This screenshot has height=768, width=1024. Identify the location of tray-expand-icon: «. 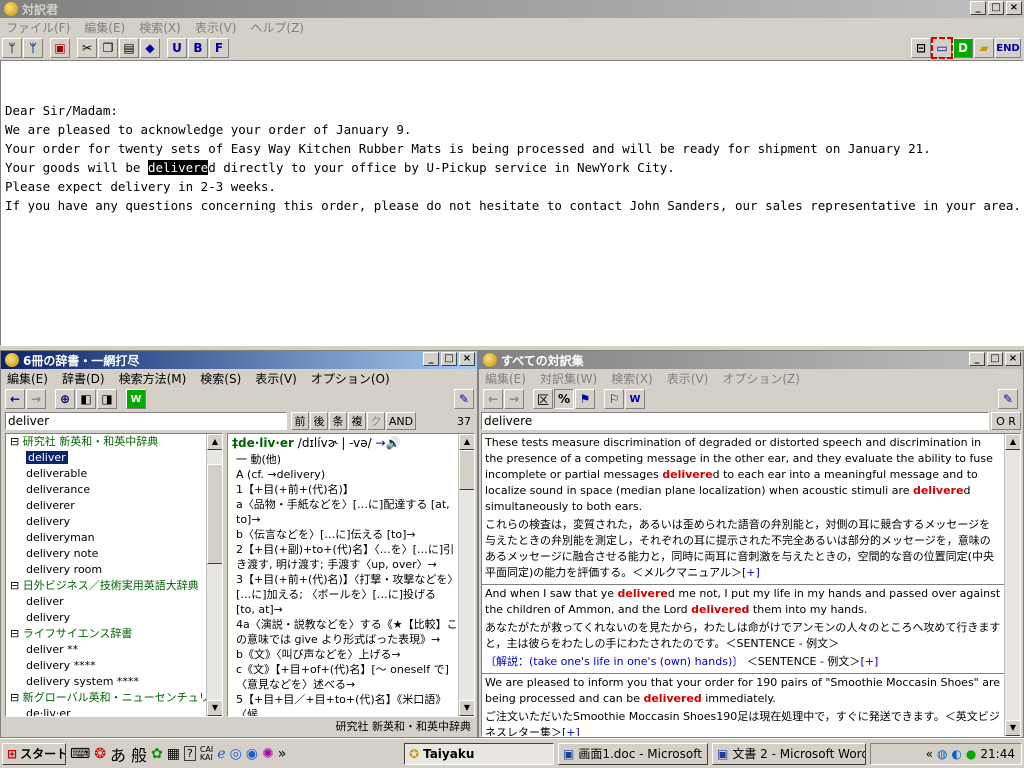
(929, 754).